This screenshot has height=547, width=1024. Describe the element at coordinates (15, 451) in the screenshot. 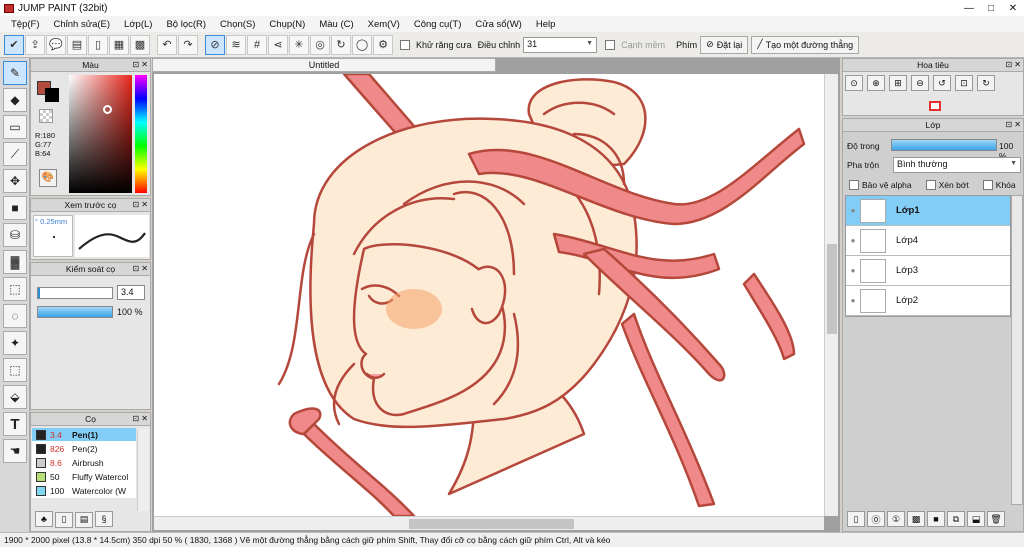

I see `hand-tool-icon: ☚` at that location.